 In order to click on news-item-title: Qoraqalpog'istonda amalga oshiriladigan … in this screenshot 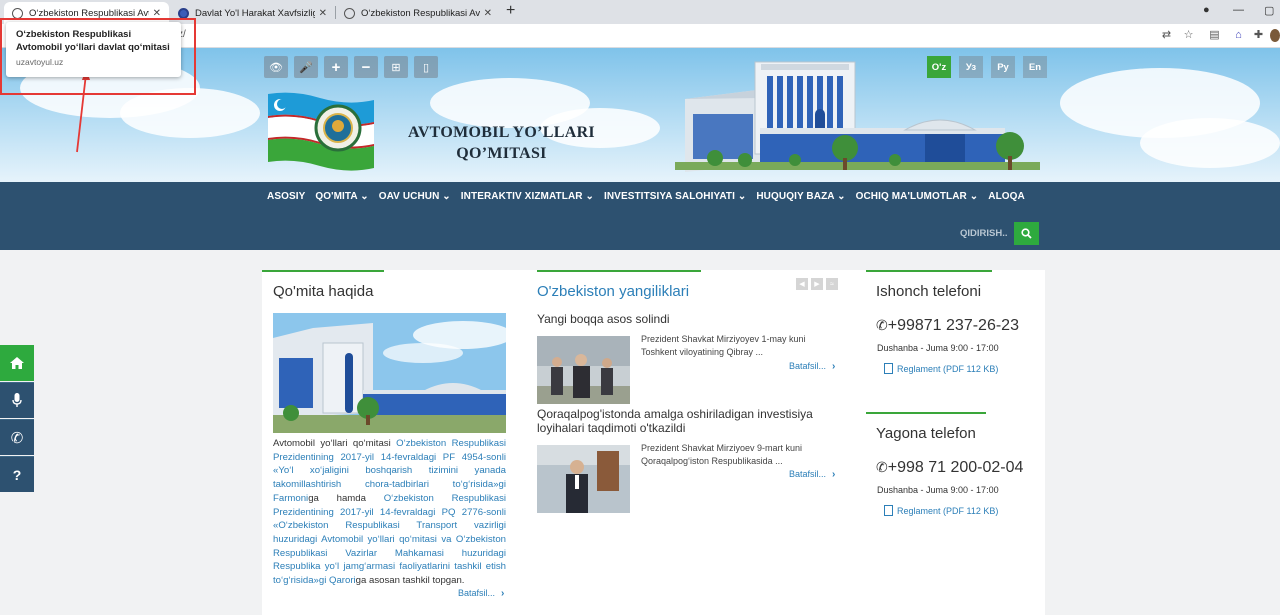, I will do `click(687, 421)`.